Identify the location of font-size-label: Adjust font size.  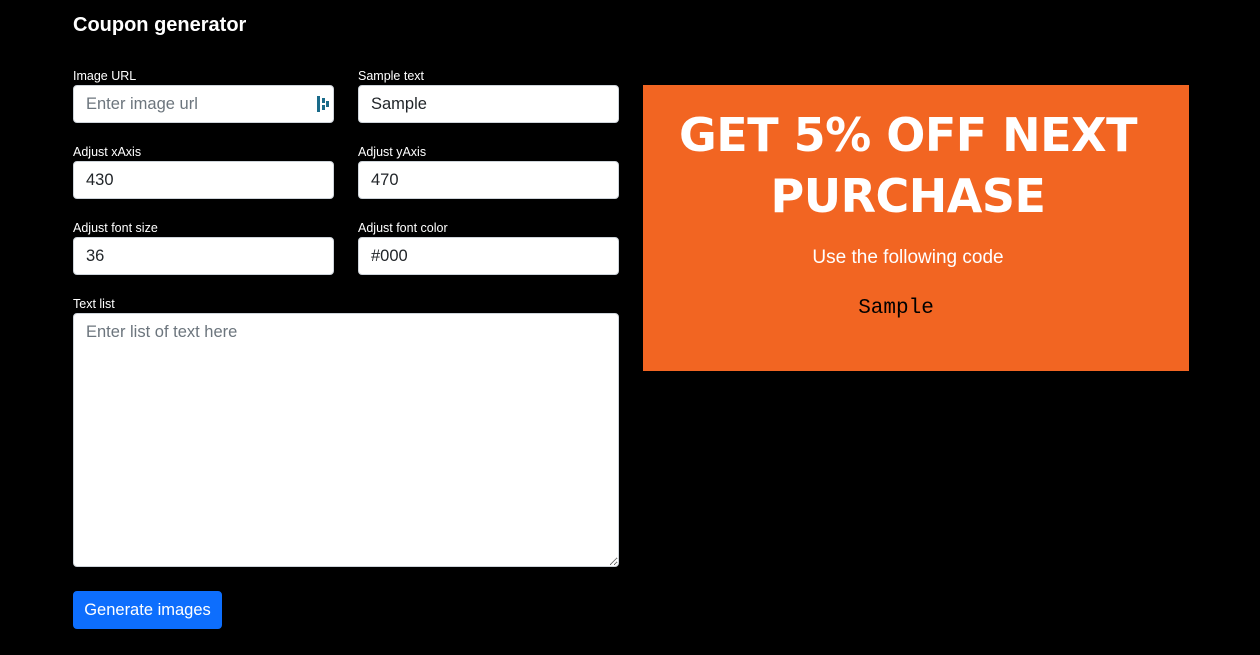
(115, 228).